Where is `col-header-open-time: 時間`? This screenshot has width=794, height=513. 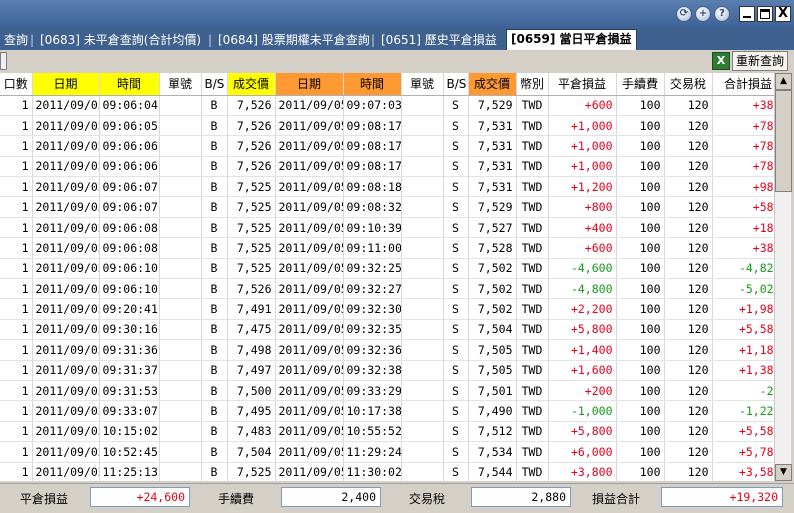
col-header-open-time: 時間 is located at coordinates (129, 84).